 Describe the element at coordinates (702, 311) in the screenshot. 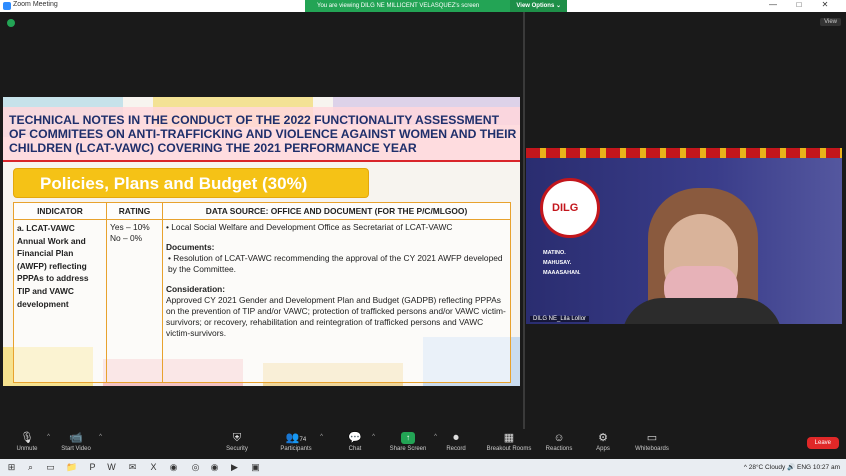

I see `participant-shoulders` at that location.